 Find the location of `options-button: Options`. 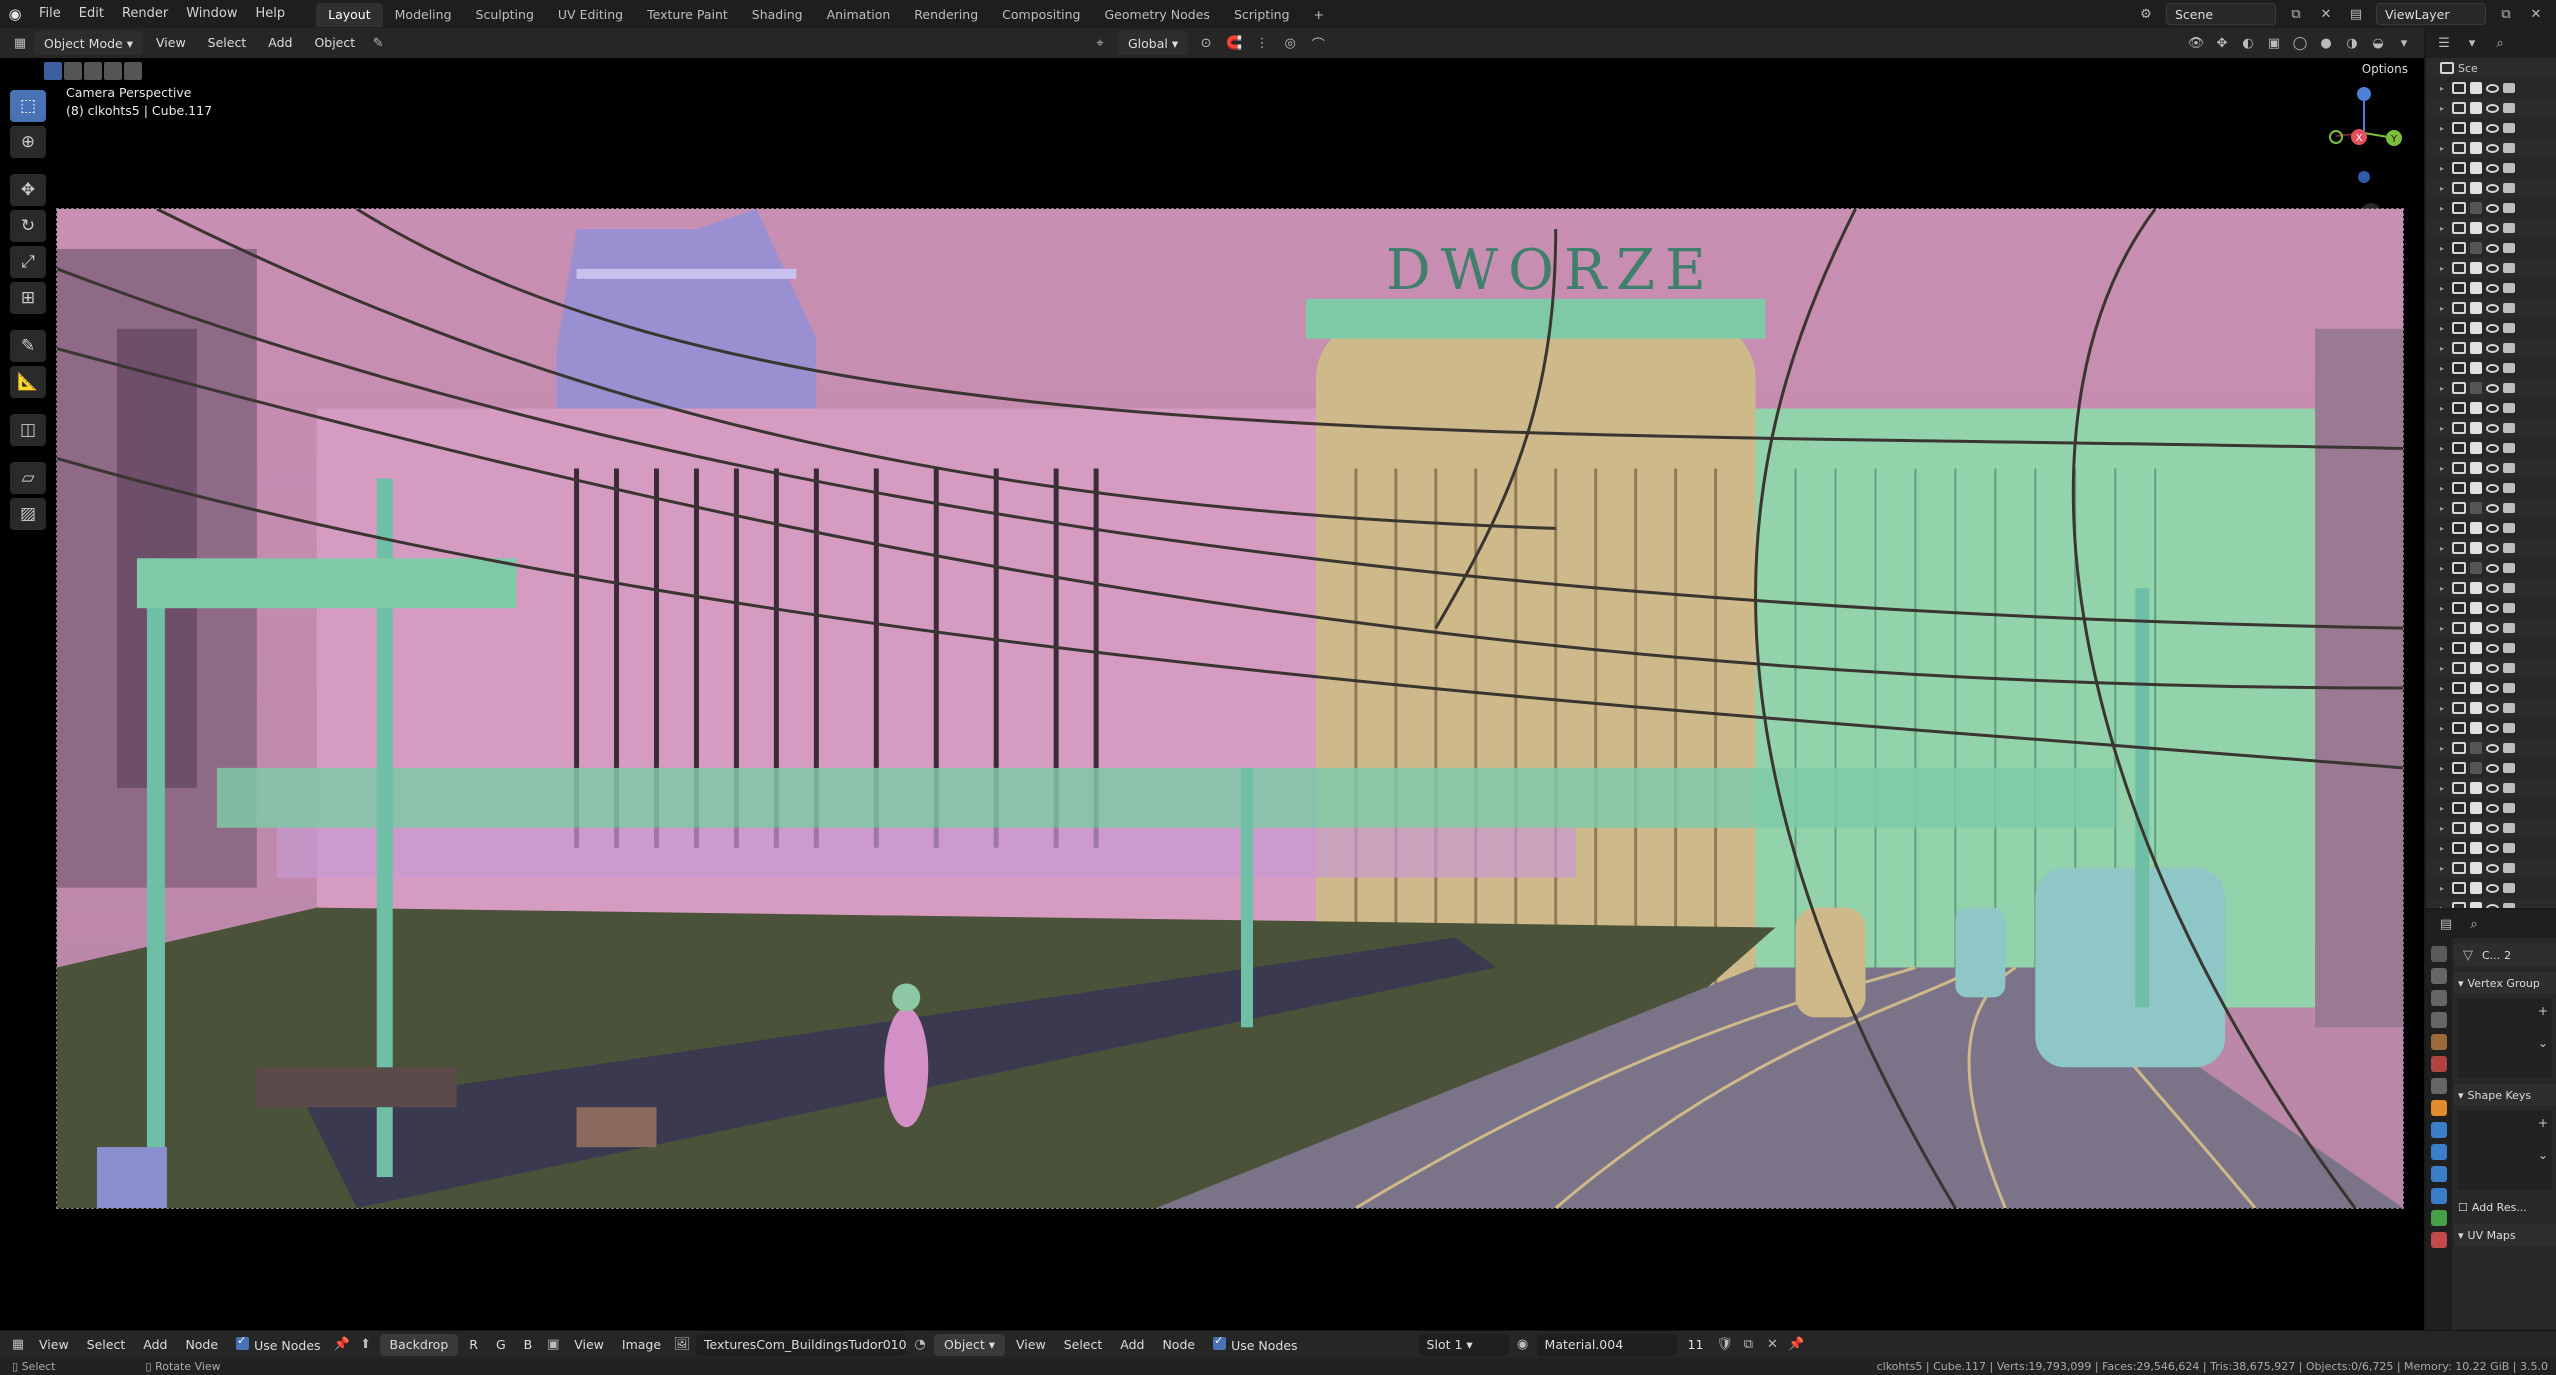

options-button: Options is located at coordinates (2385, 69).